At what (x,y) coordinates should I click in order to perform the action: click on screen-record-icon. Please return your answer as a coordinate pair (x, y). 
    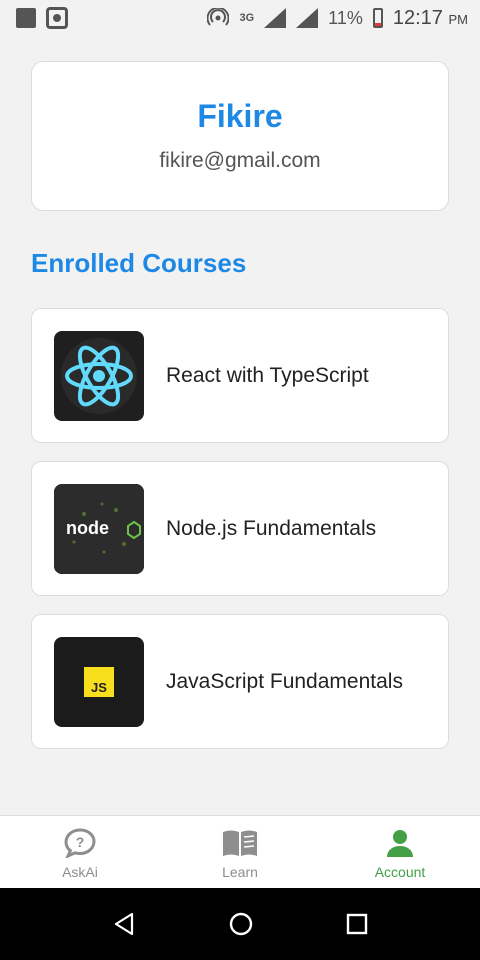
    Looking at the image, I should click on (57, 18).